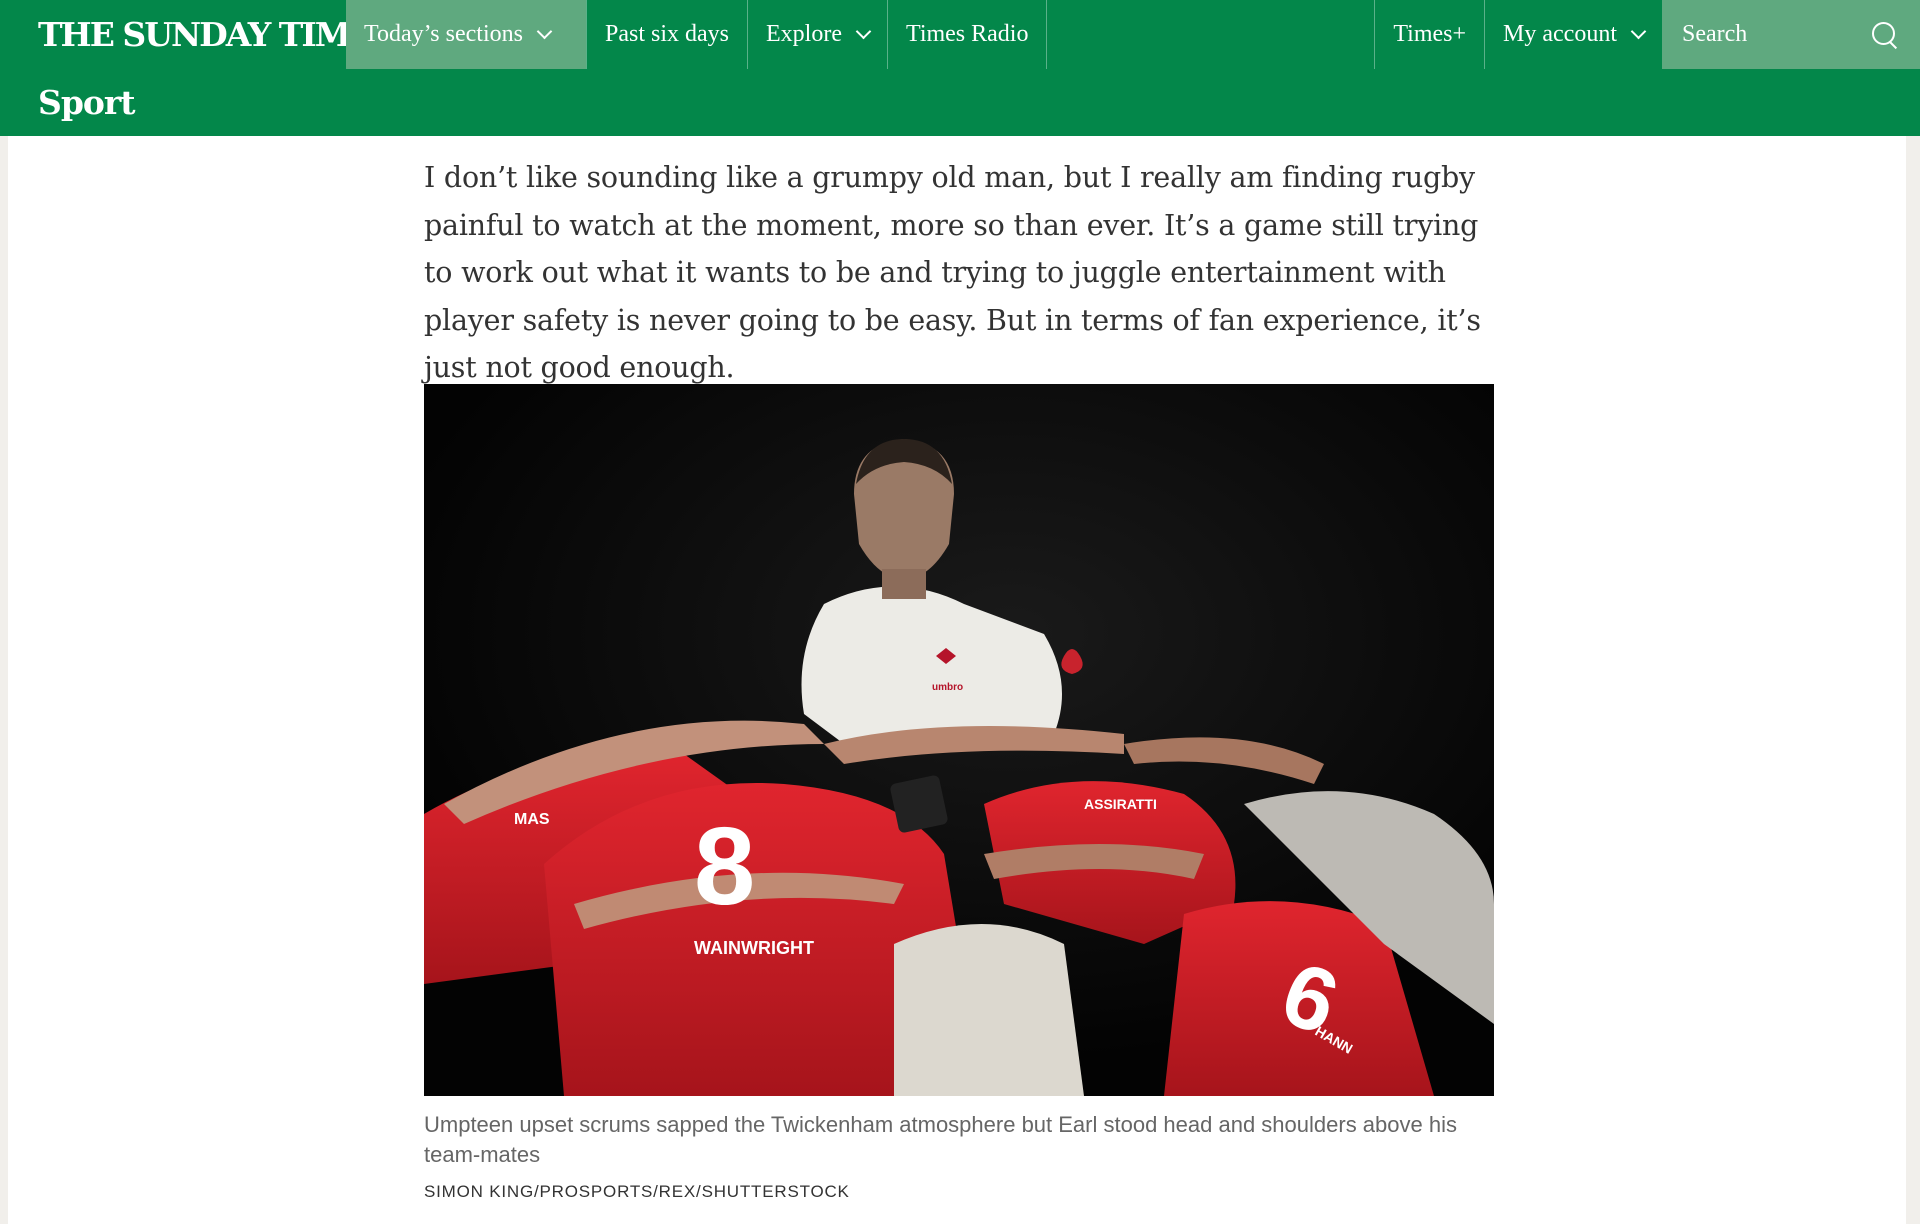  What do you see at coordinates (1791, 34) in the screenshot?
I see `search-box: Search` at bounding box center [1791, 34].